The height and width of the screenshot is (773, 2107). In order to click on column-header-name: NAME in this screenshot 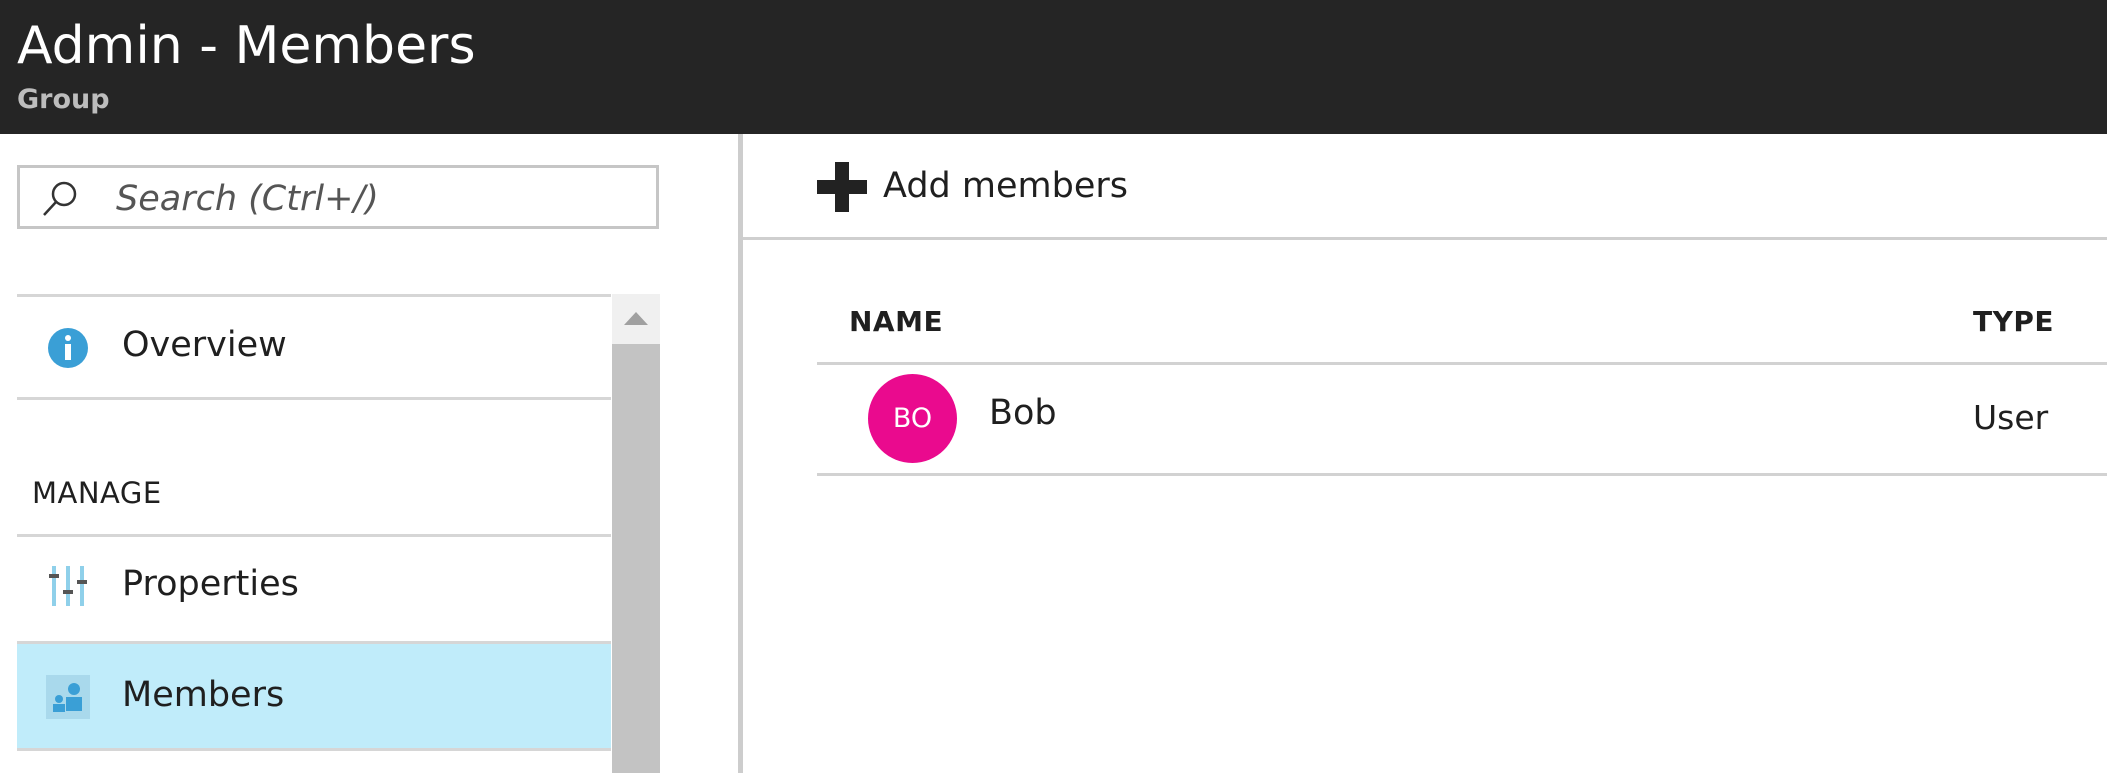, I will do `click(896, 322)`.